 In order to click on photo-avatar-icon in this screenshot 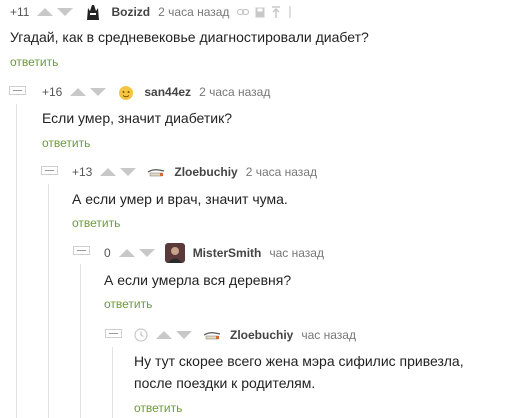, I will do `click(174, 253)`.